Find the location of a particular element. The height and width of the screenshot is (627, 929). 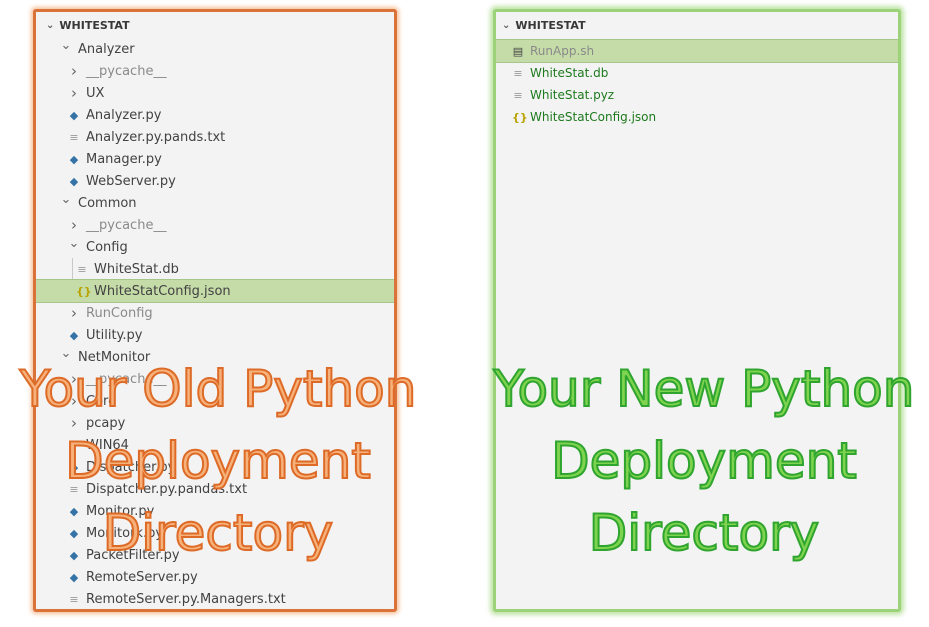

tree-item-label: Manager.py is located at coordinates (124, 159).